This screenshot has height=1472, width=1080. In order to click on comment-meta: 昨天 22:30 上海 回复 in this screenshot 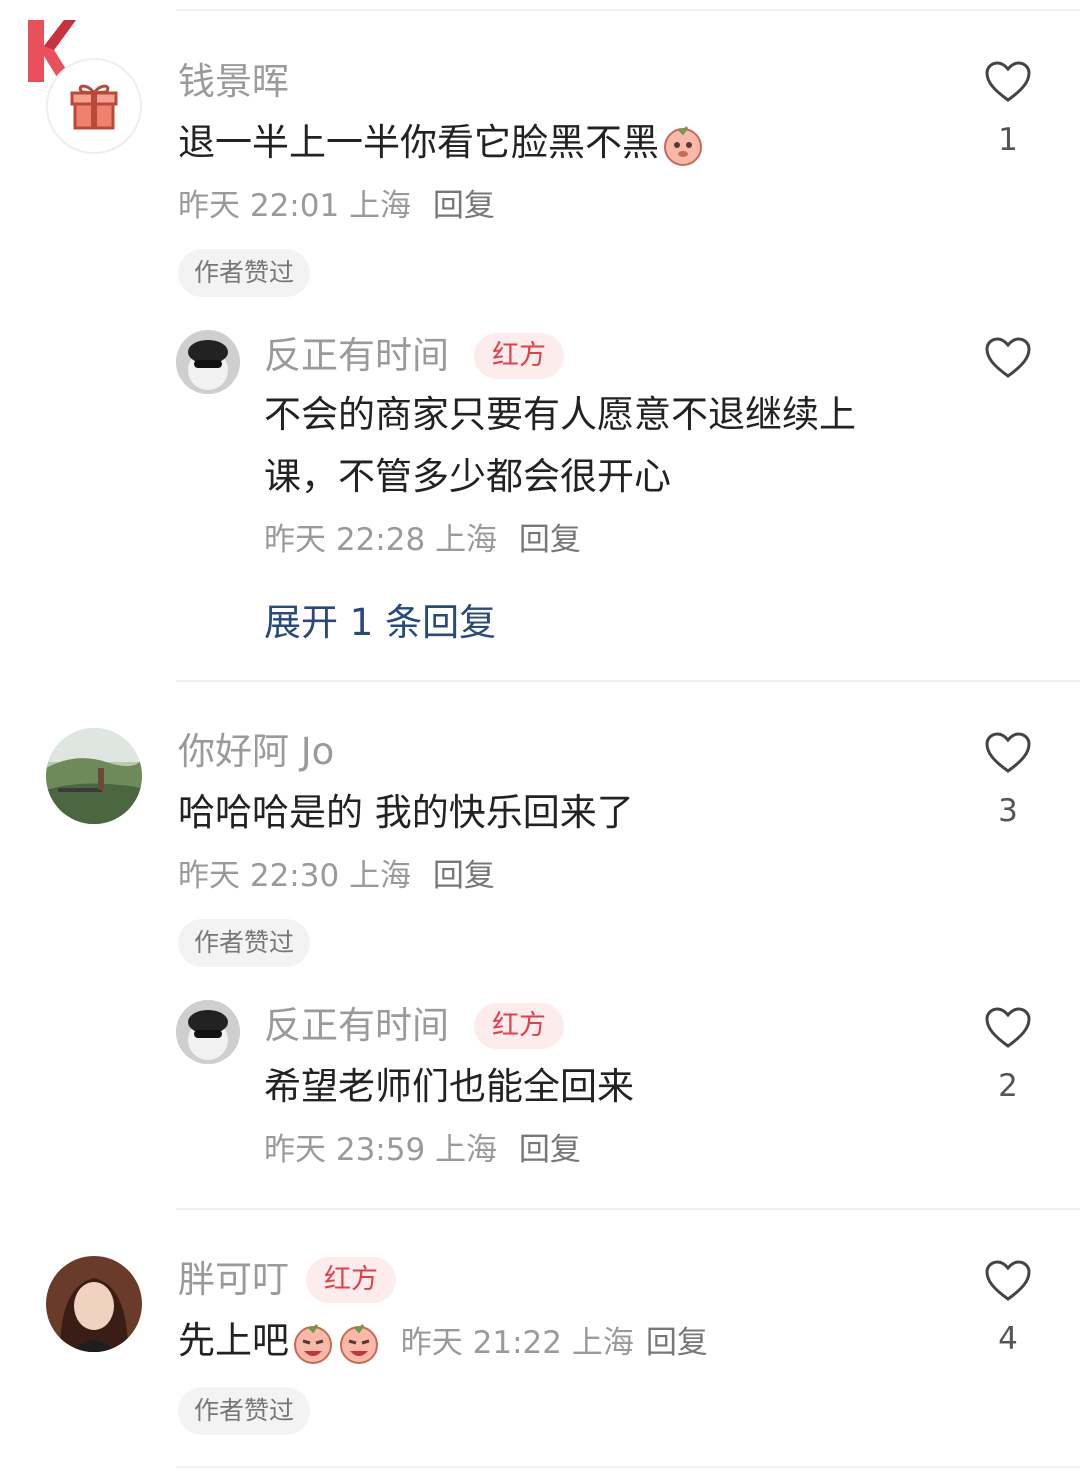, I will do `click(336, 876)`.